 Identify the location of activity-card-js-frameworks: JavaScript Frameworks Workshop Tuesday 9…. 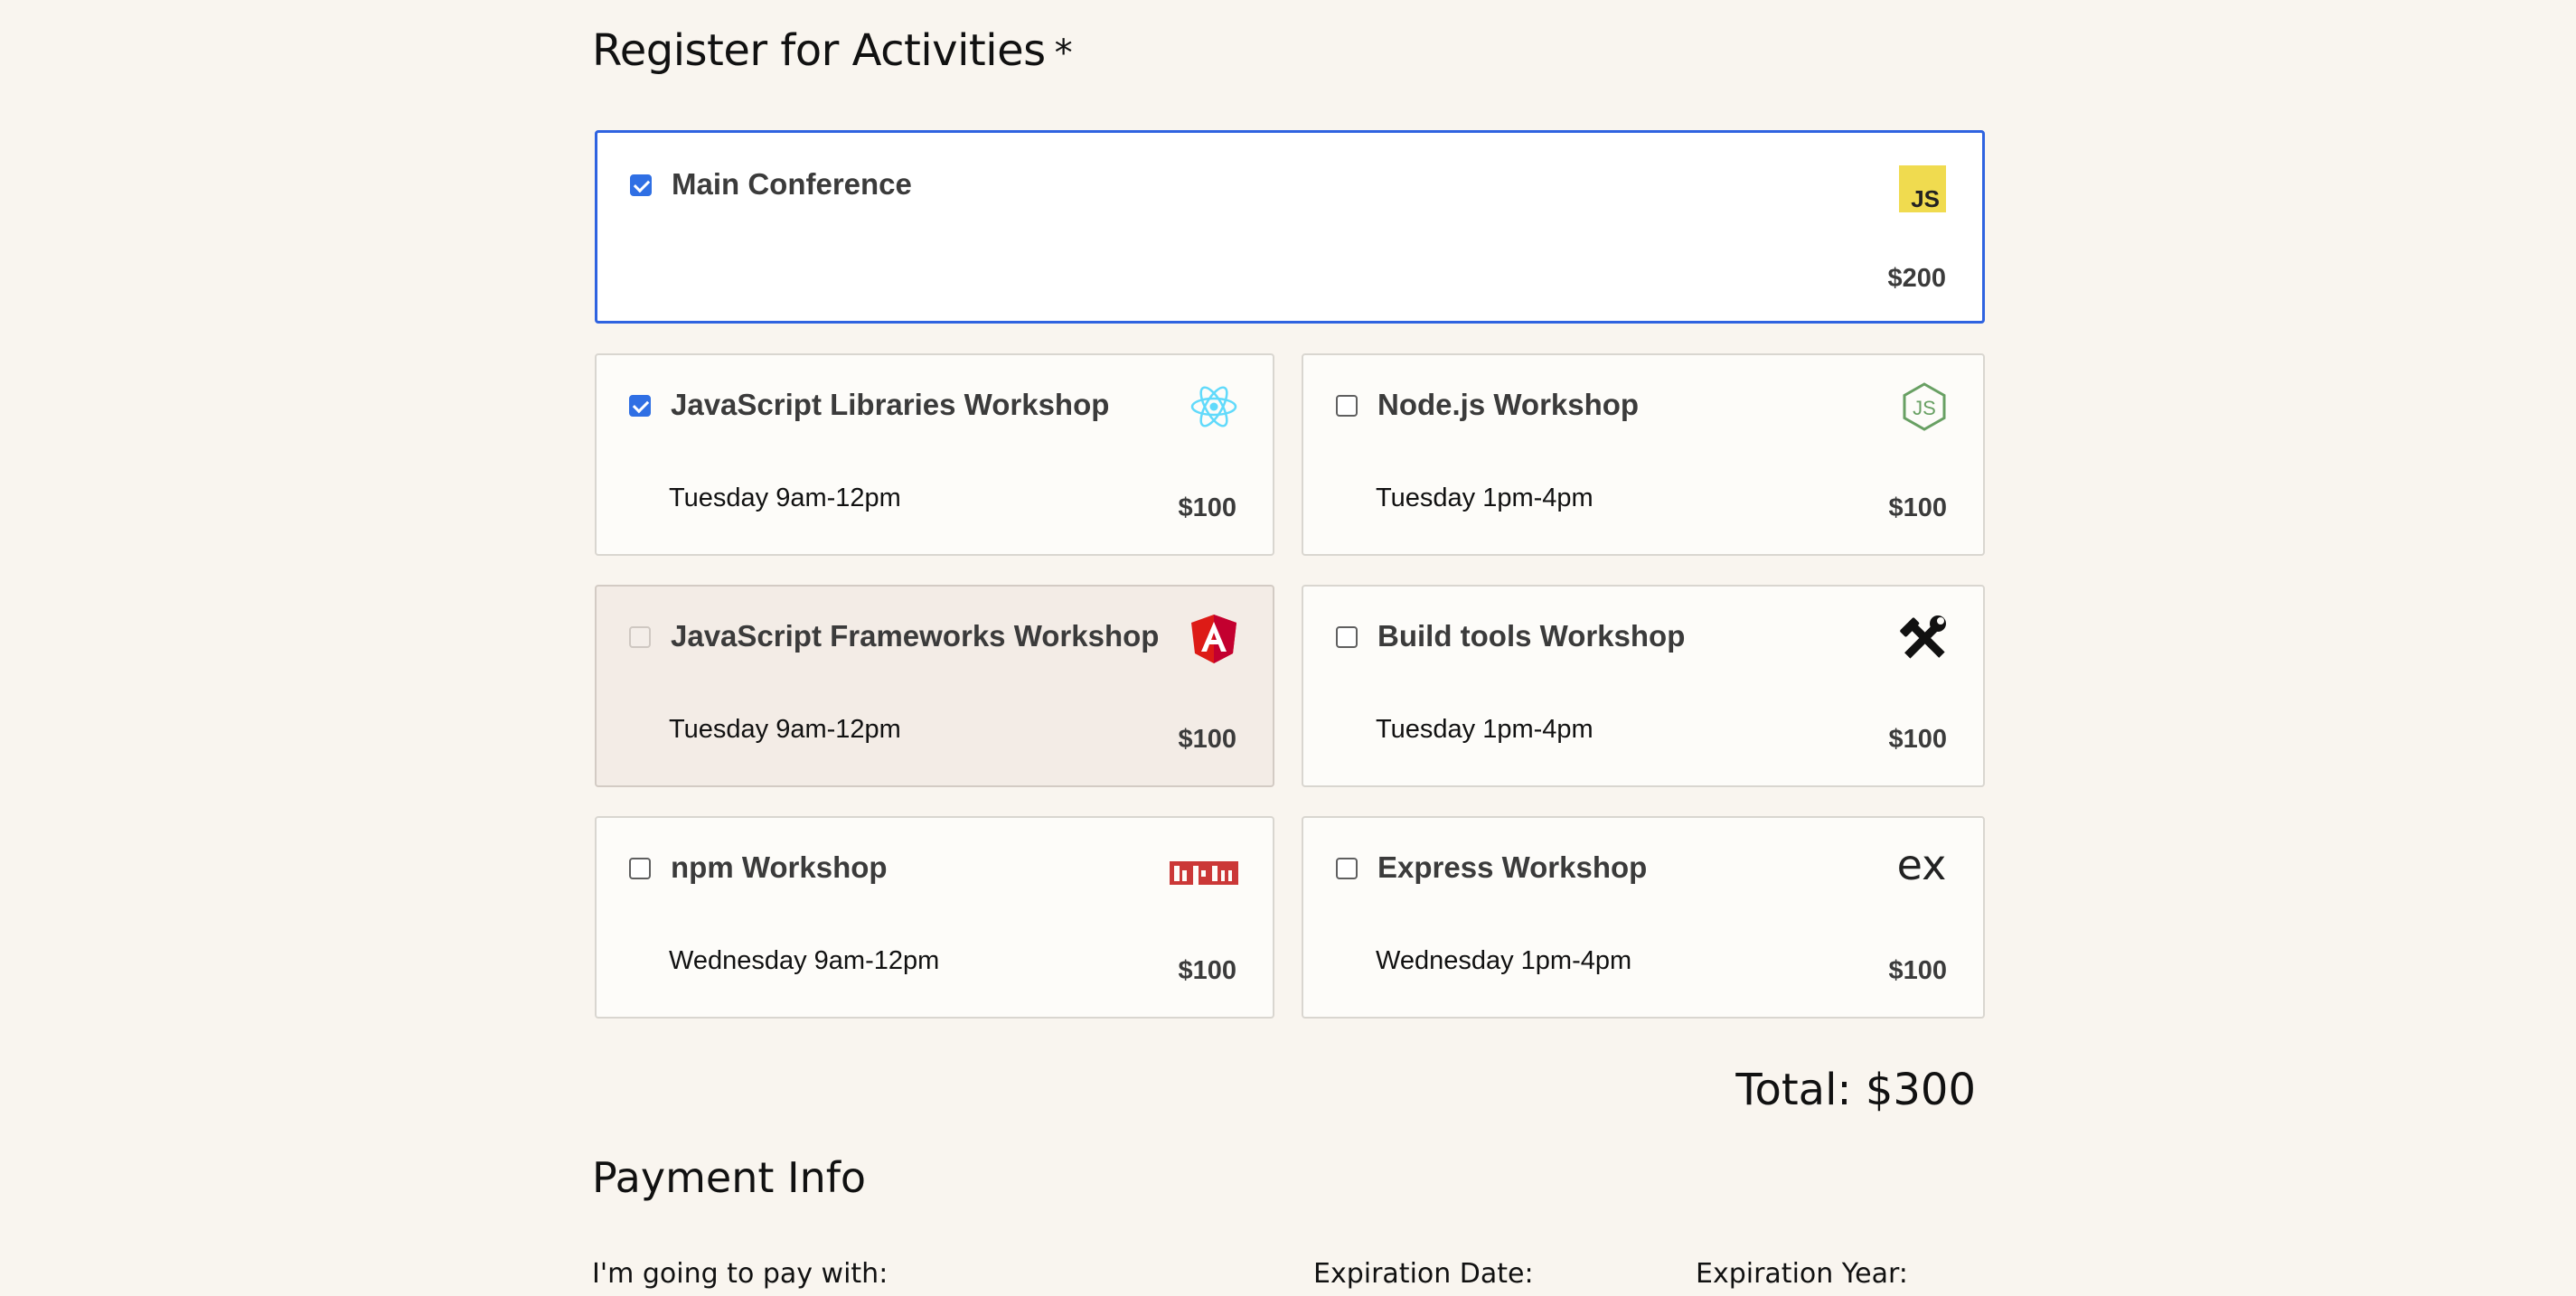
(935, 686).